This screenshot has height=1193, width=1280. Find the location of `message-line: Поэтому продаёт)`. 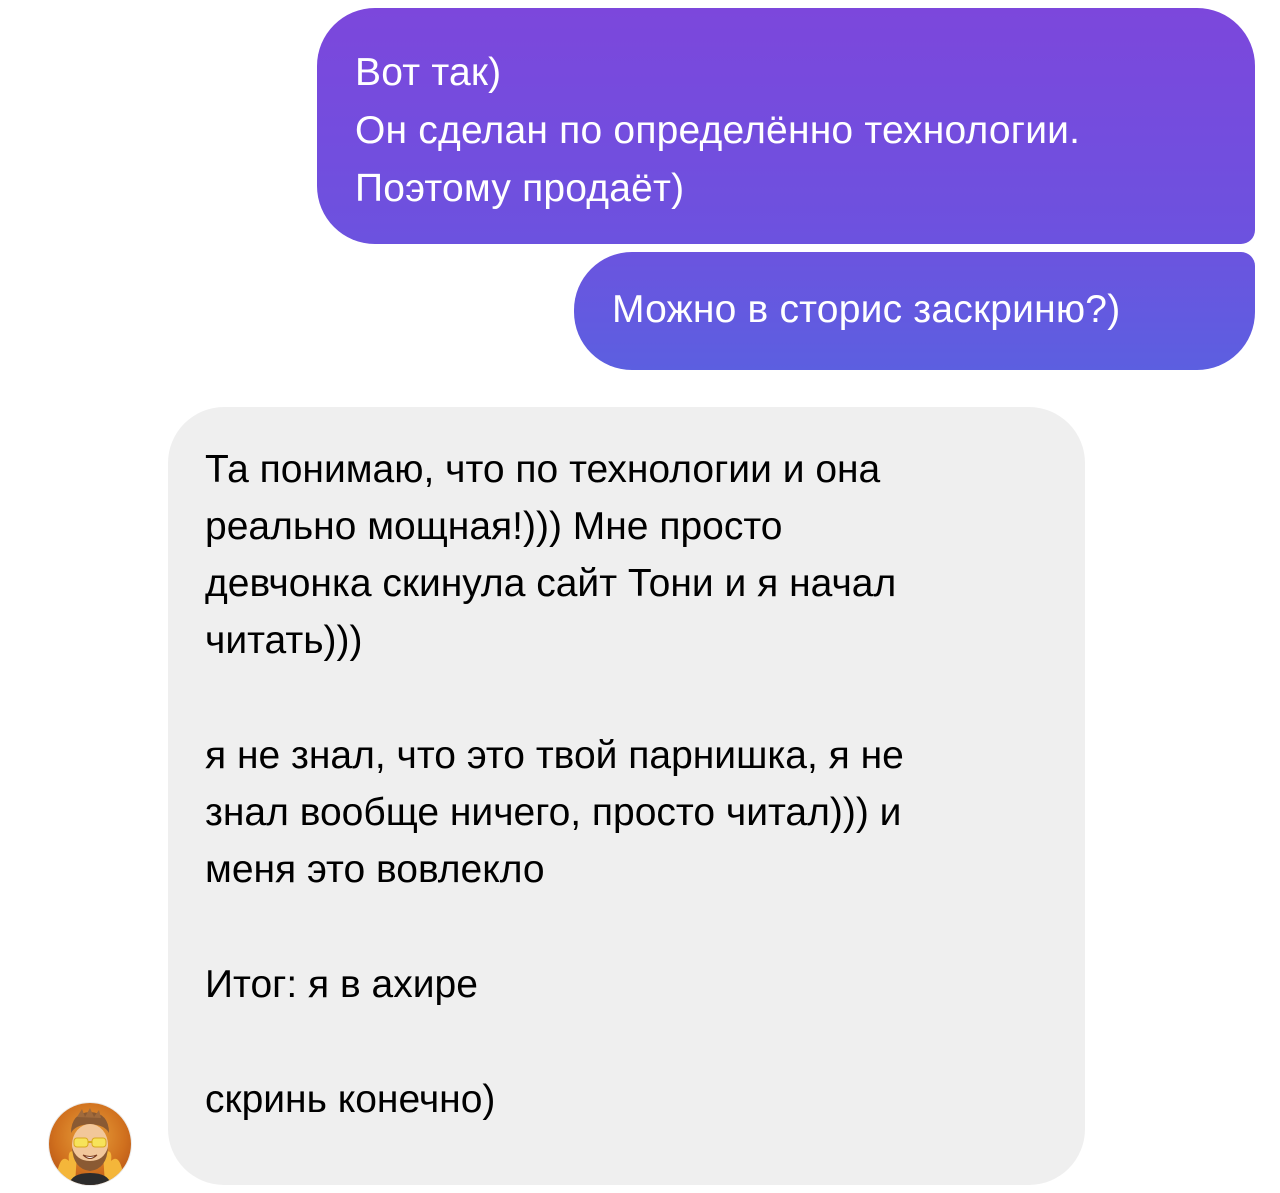

message-line: Поэтому продаёт) is located at coordinates (520, 188).